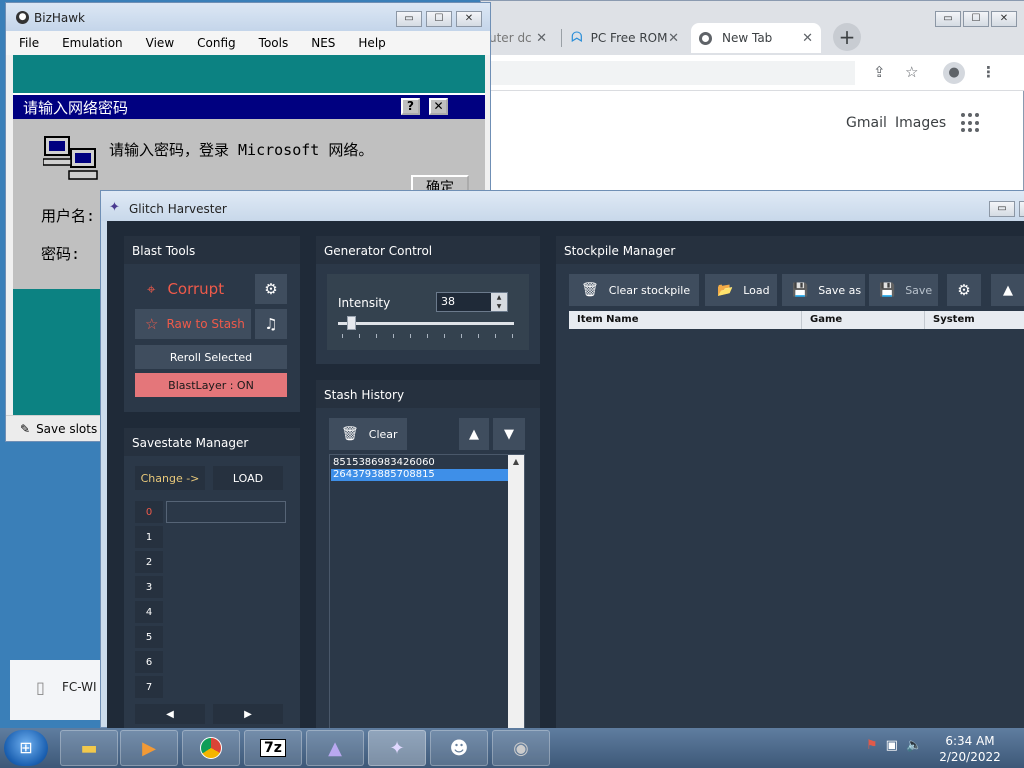  I want to click on menu-file: File, so click(27, 43).